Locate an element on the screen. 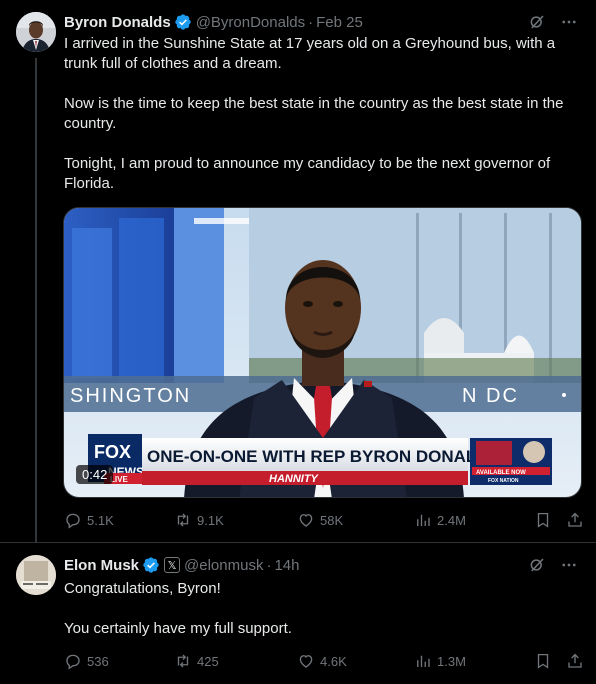 This screenshot has width=596, height=684. avatar-elon-musk is located at coordinates (36, 575).